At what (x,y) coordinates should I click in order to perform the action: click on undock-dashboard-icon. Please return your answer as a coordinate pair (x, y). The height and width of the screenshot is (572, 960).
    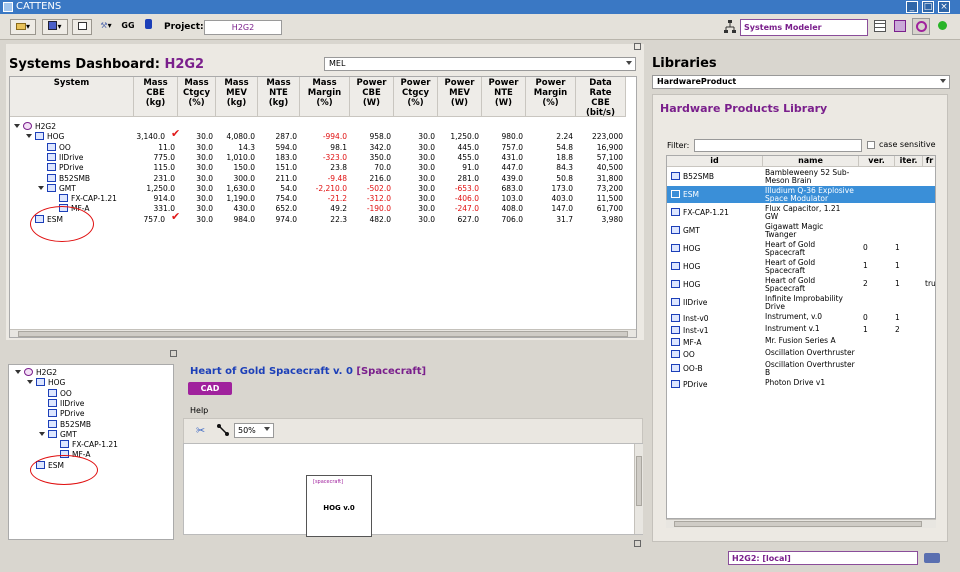
    Looking at the image, I should click on (637, 46).